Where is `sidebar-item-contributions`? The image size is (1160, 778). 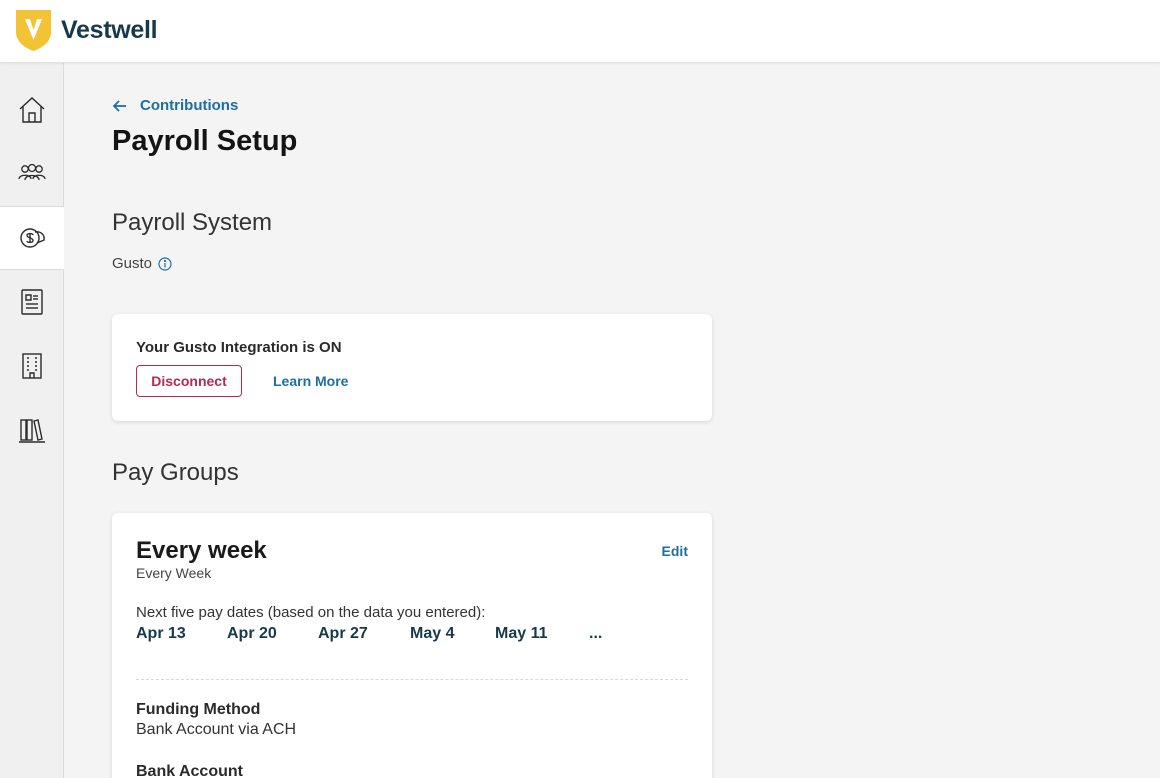 sidebar-item-contributions is located at coordinates (32, 238).